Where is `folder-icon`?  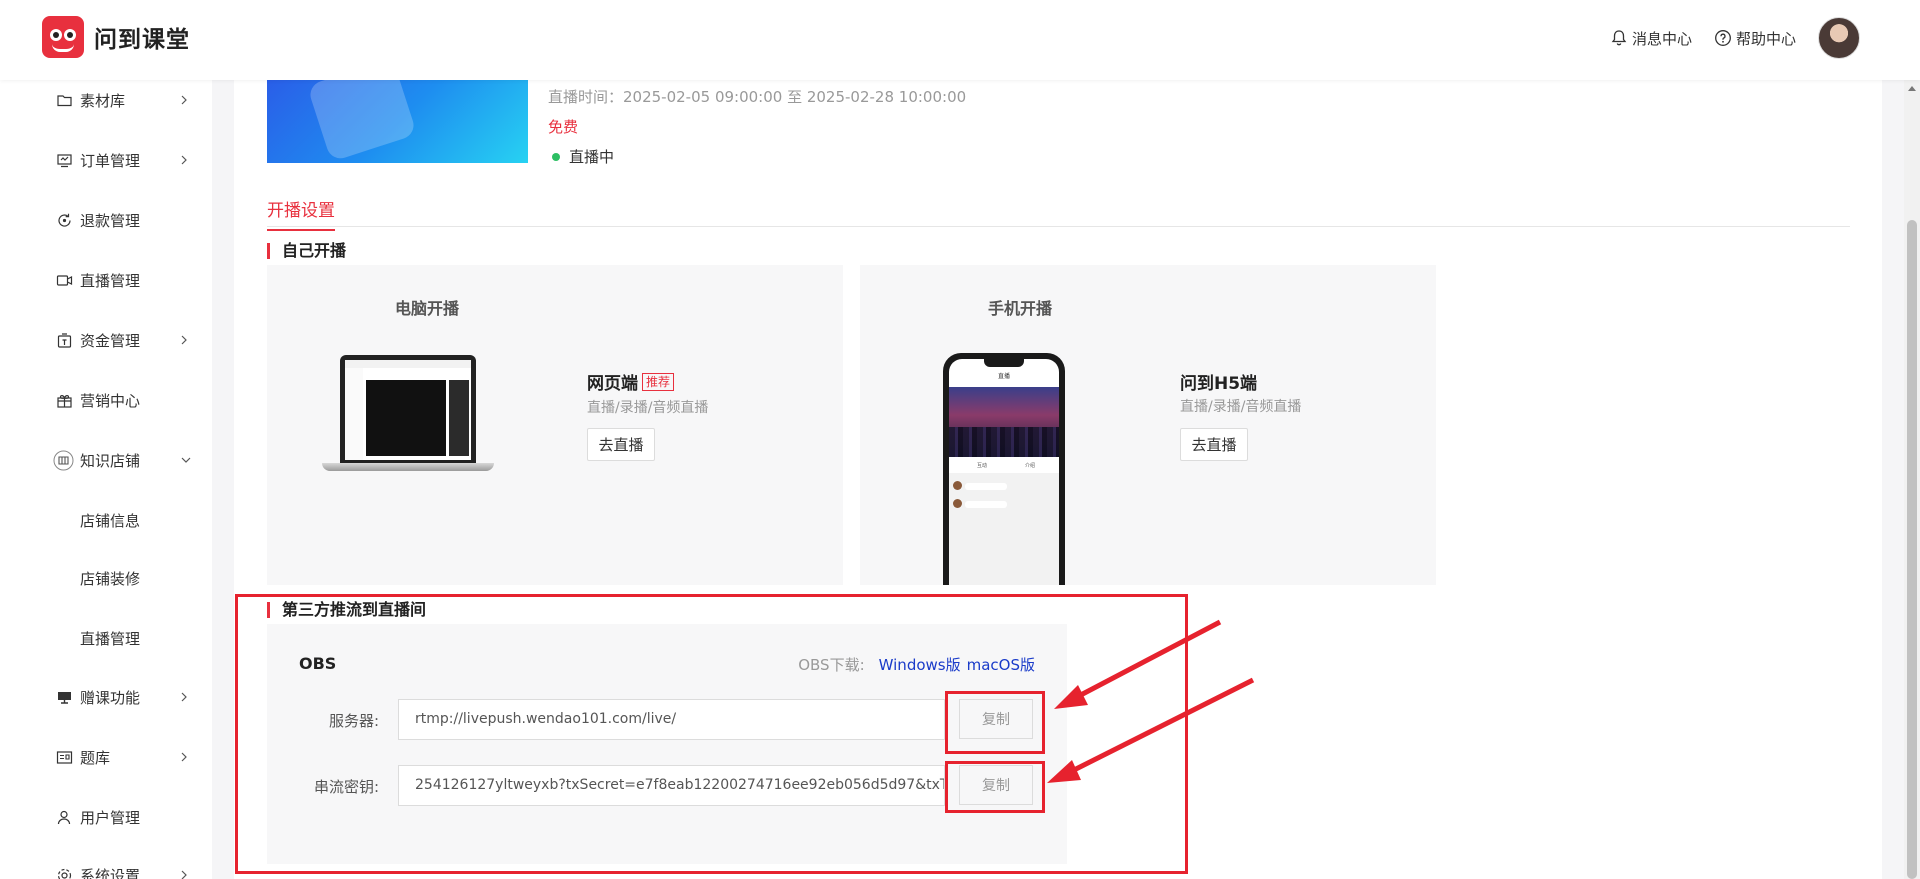
folder-icon is located at coordinates (64, 100).